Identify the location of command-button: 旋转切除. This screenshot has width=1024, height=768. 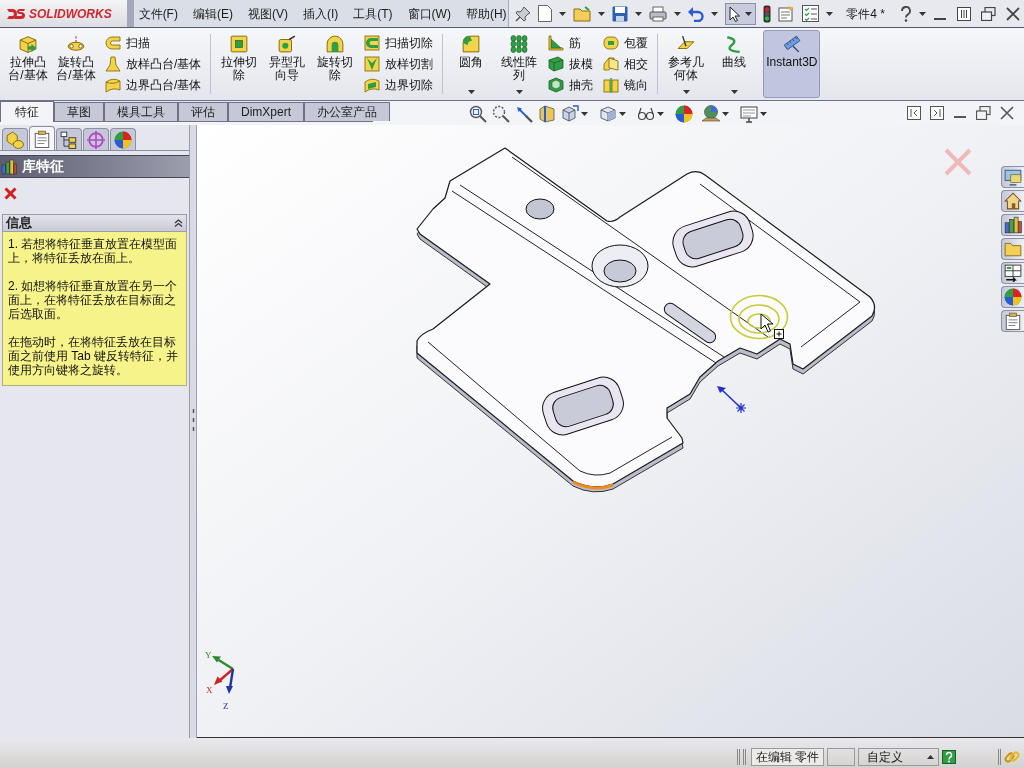
(335, 64).